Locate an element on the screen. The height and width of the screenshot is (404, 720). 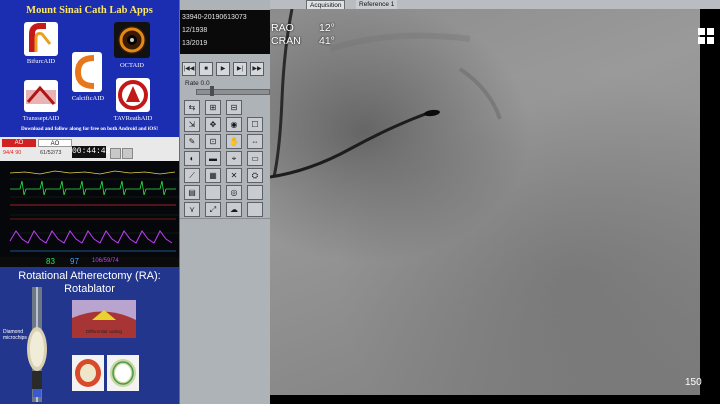
tool-button: ⇆ is located at coordinates (192, 107).